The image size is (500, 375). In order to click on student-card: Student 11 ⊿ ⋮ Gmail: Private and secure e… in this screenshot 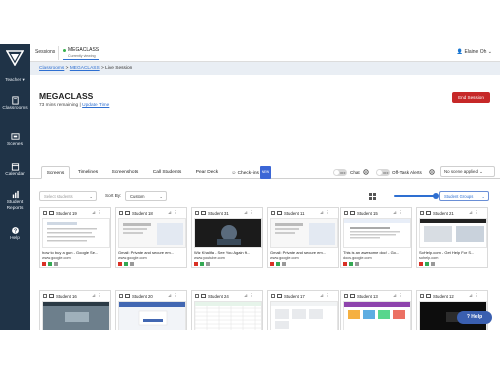, I will do `click(303, 237)`.